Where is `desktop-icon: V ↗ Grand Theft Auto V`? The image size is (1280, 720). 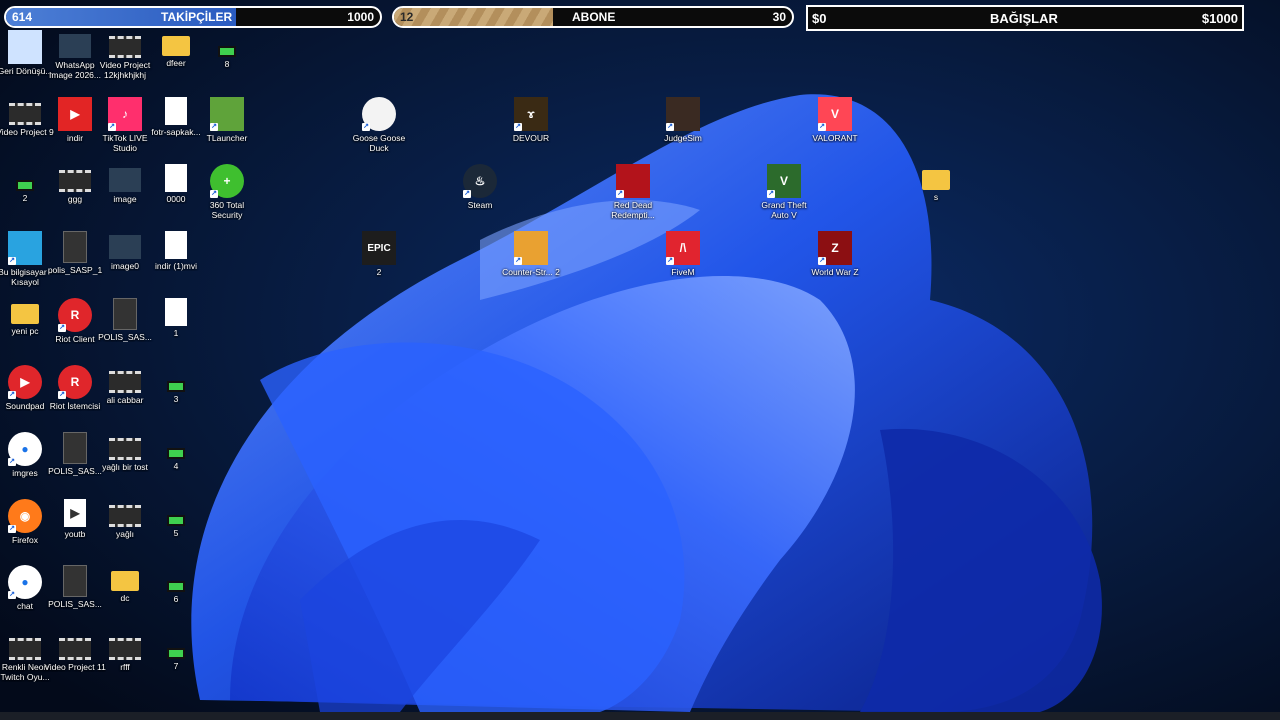 desktop-icon: V ↗ Grand Theft Auto V is located at coordinates (784, 195).